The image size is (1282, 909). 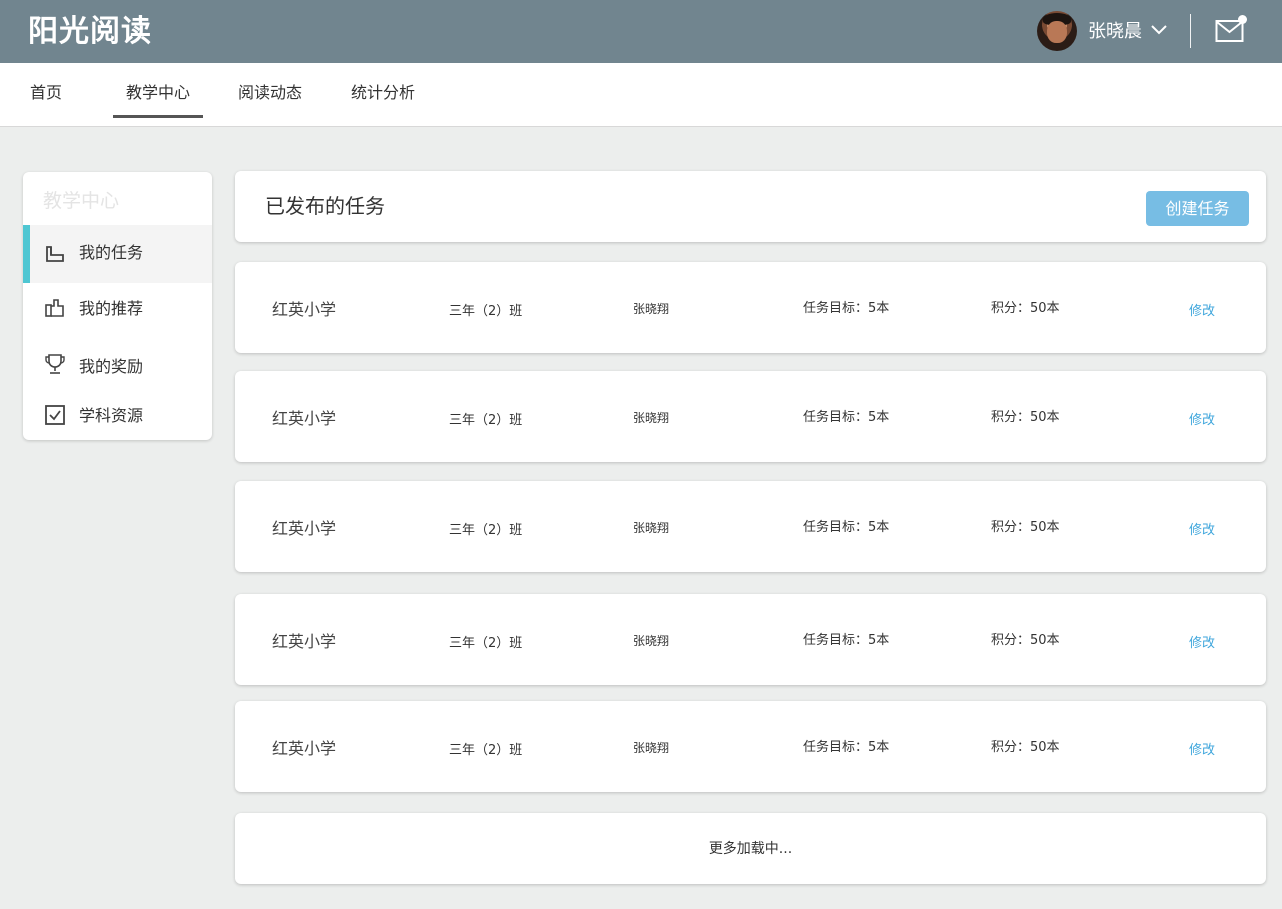 I want to click on task-list-header: 已发布的任务 创建任务, so click(x=750, y=206).